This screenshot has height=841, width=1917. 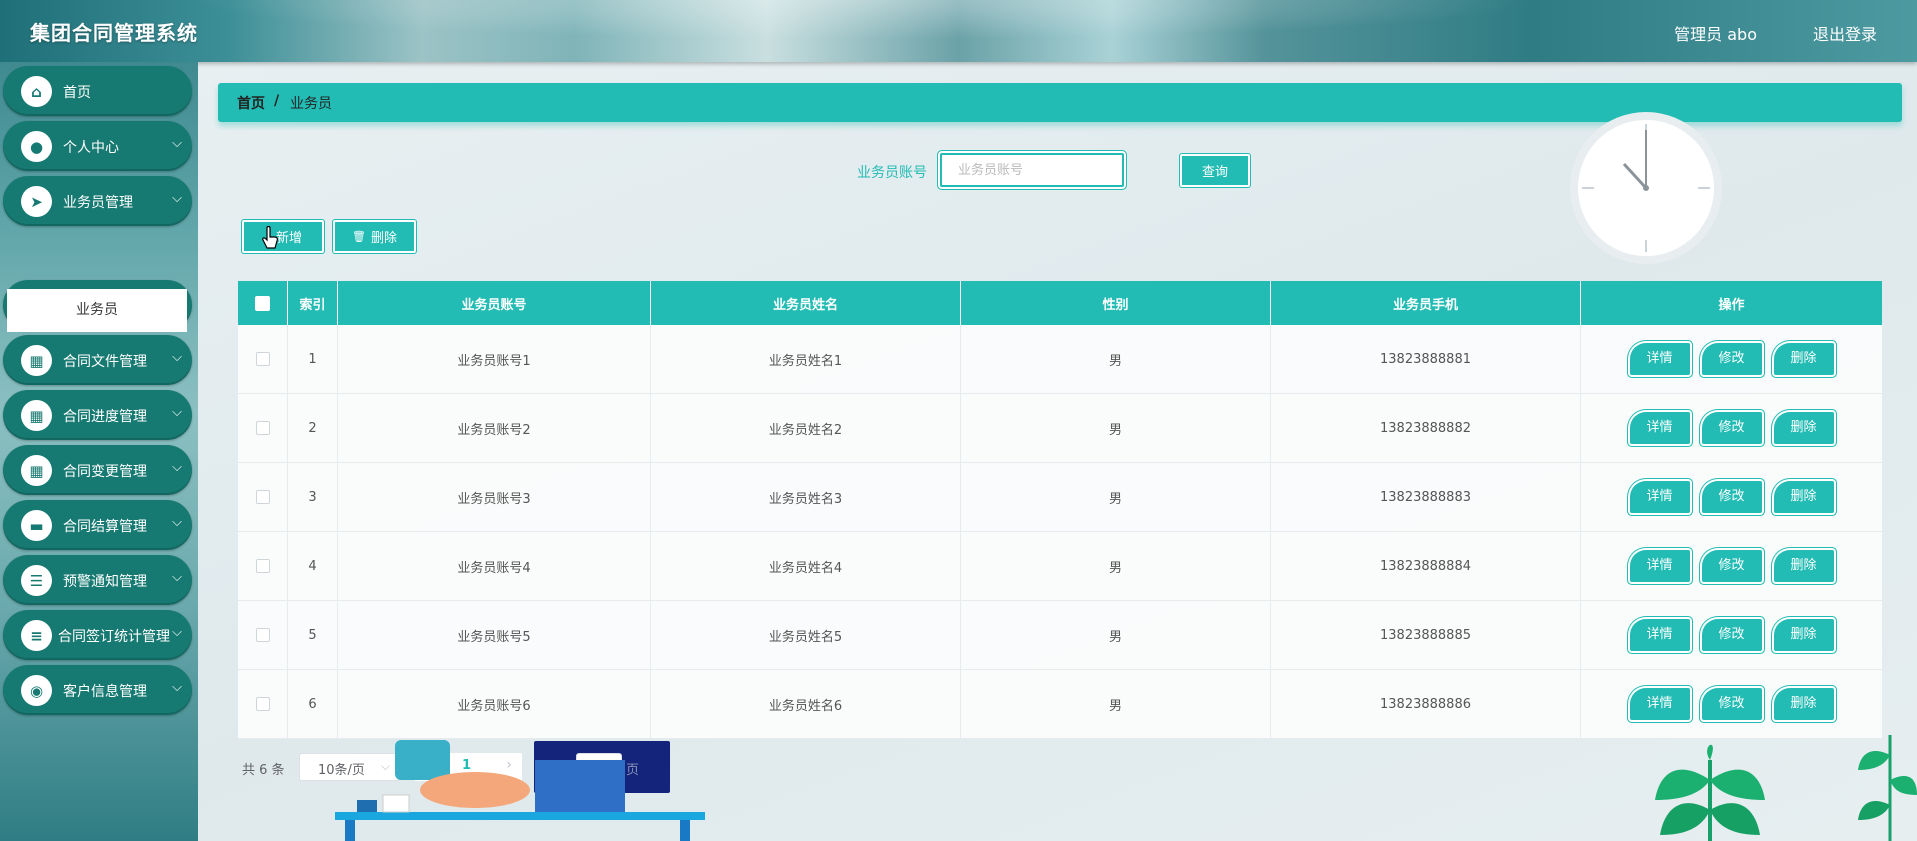 What do you see at coordinates (263, 770) in the screenshot?
I see `pagination-total: 共 6 条` at bounding box center [263, 770].